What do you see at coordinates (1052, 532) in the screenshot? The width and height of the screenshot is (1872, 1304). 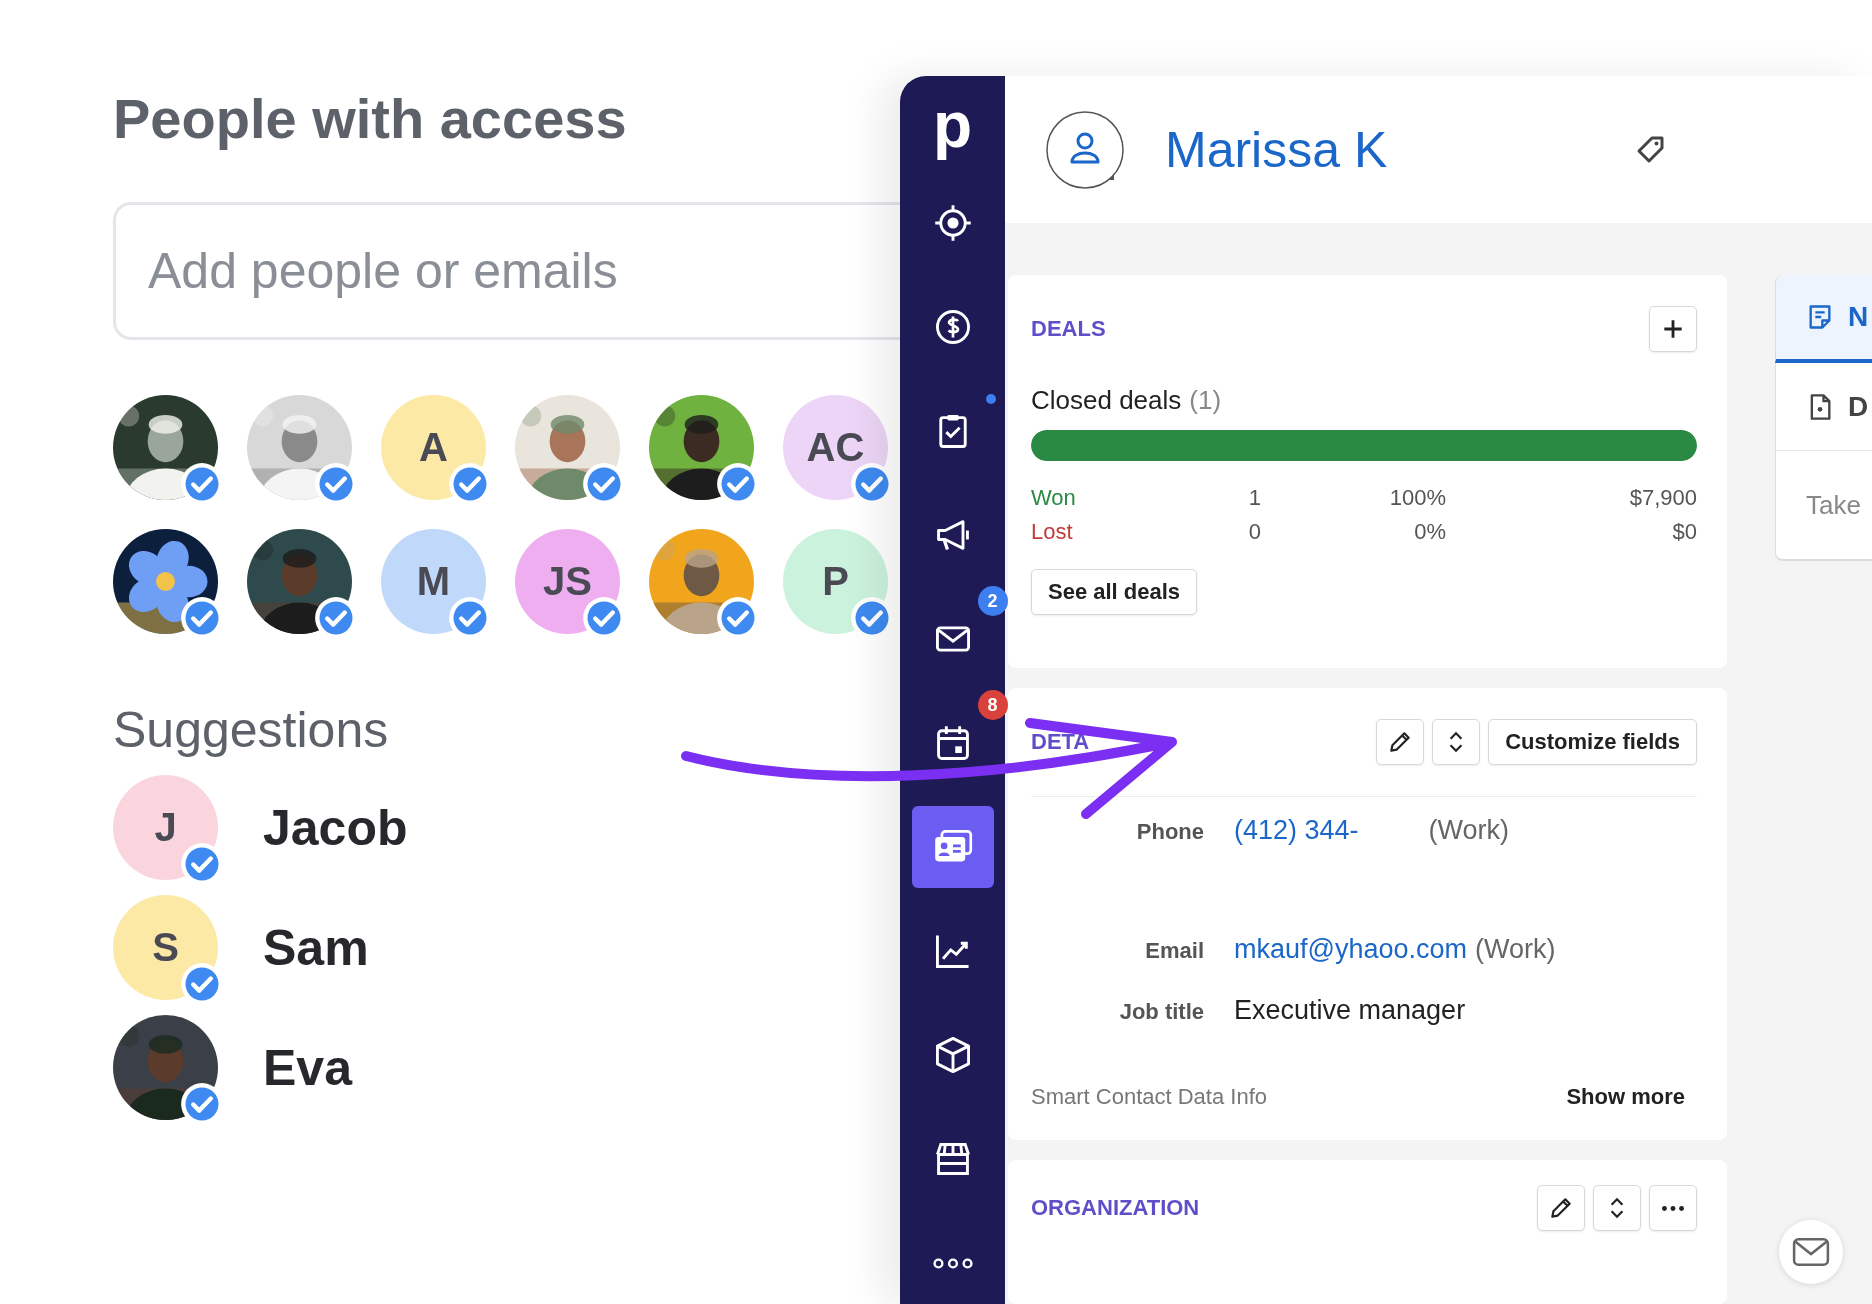 I see `stat-label: Lost` at bounding box center [1052, 532].